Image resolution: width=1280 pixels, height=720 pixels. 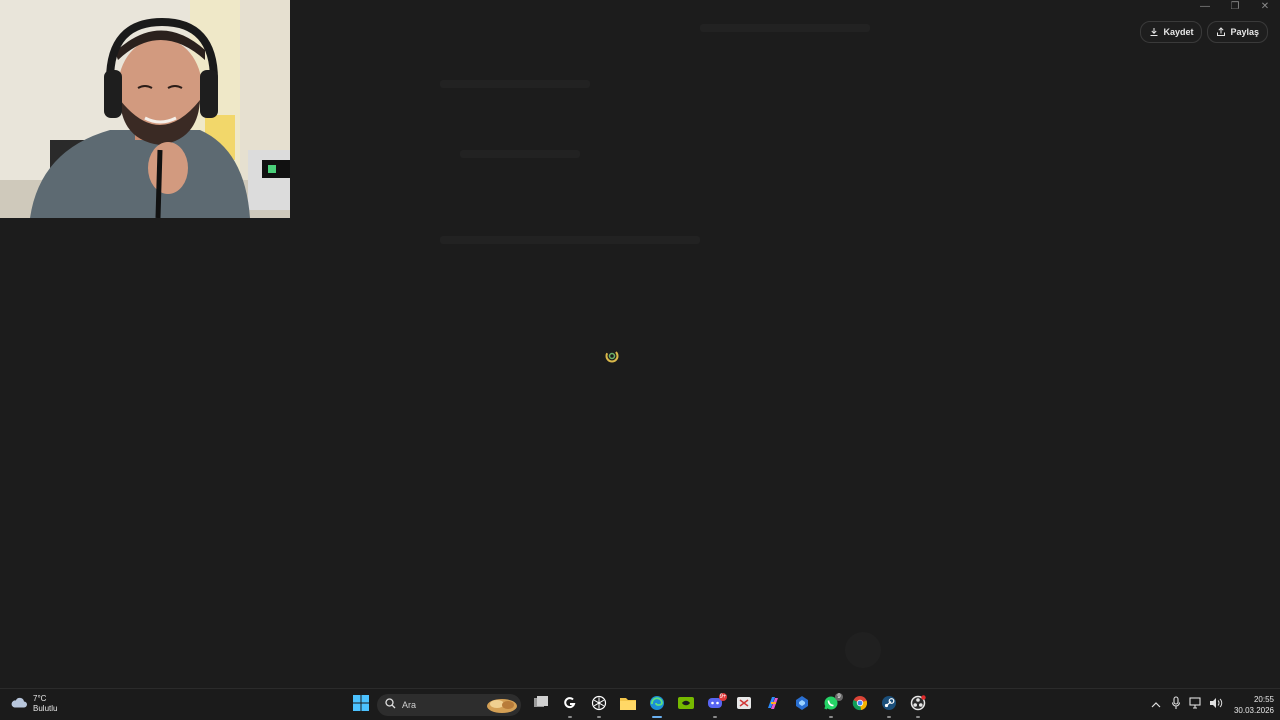 I want to click on save-label: Kaydet, so click(x=1178, y=32).